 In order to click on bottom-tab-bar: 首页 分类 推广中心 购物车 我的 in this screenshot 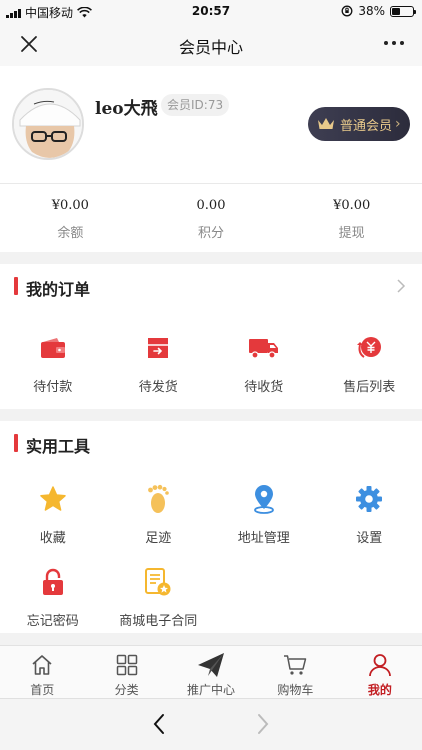, I will do `click(211, 671)`.